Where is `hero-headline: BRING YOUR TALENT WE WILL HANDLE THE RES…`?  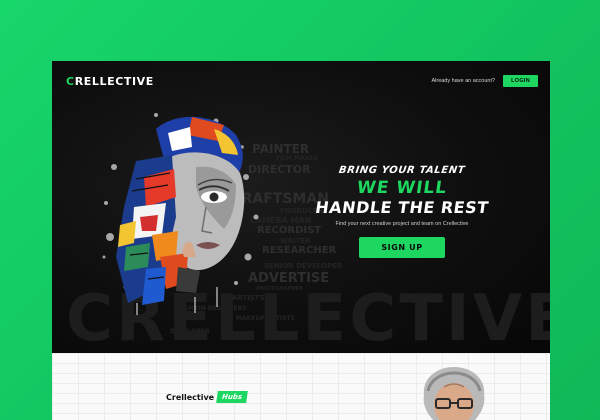 hero-headline: BRING YOUR TALENT WE WILL HANDLE THE RES… is located at coordinates (402, 211).